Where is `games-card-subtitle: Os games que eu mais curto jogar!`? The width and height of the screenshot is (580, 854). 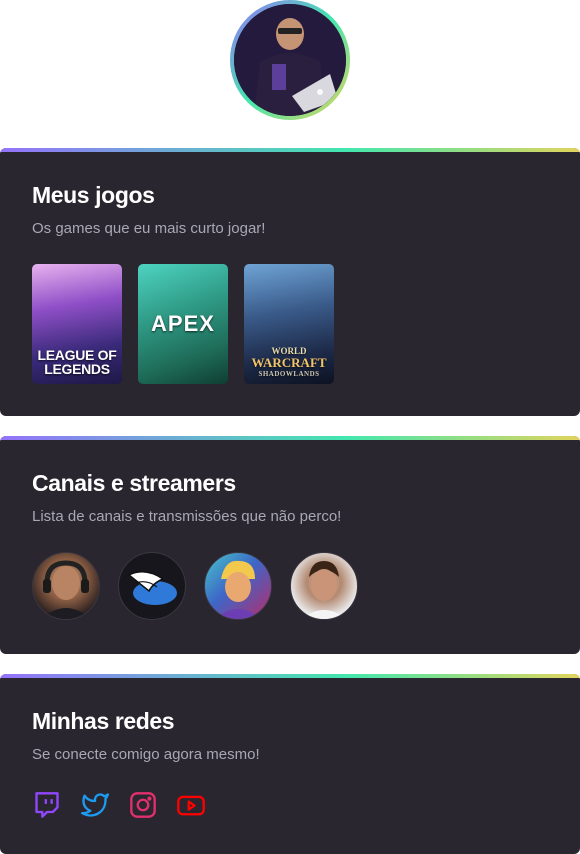 games-card-subtitle: Os games que eu mais curto jogar! is located at coordinates (149, 228).